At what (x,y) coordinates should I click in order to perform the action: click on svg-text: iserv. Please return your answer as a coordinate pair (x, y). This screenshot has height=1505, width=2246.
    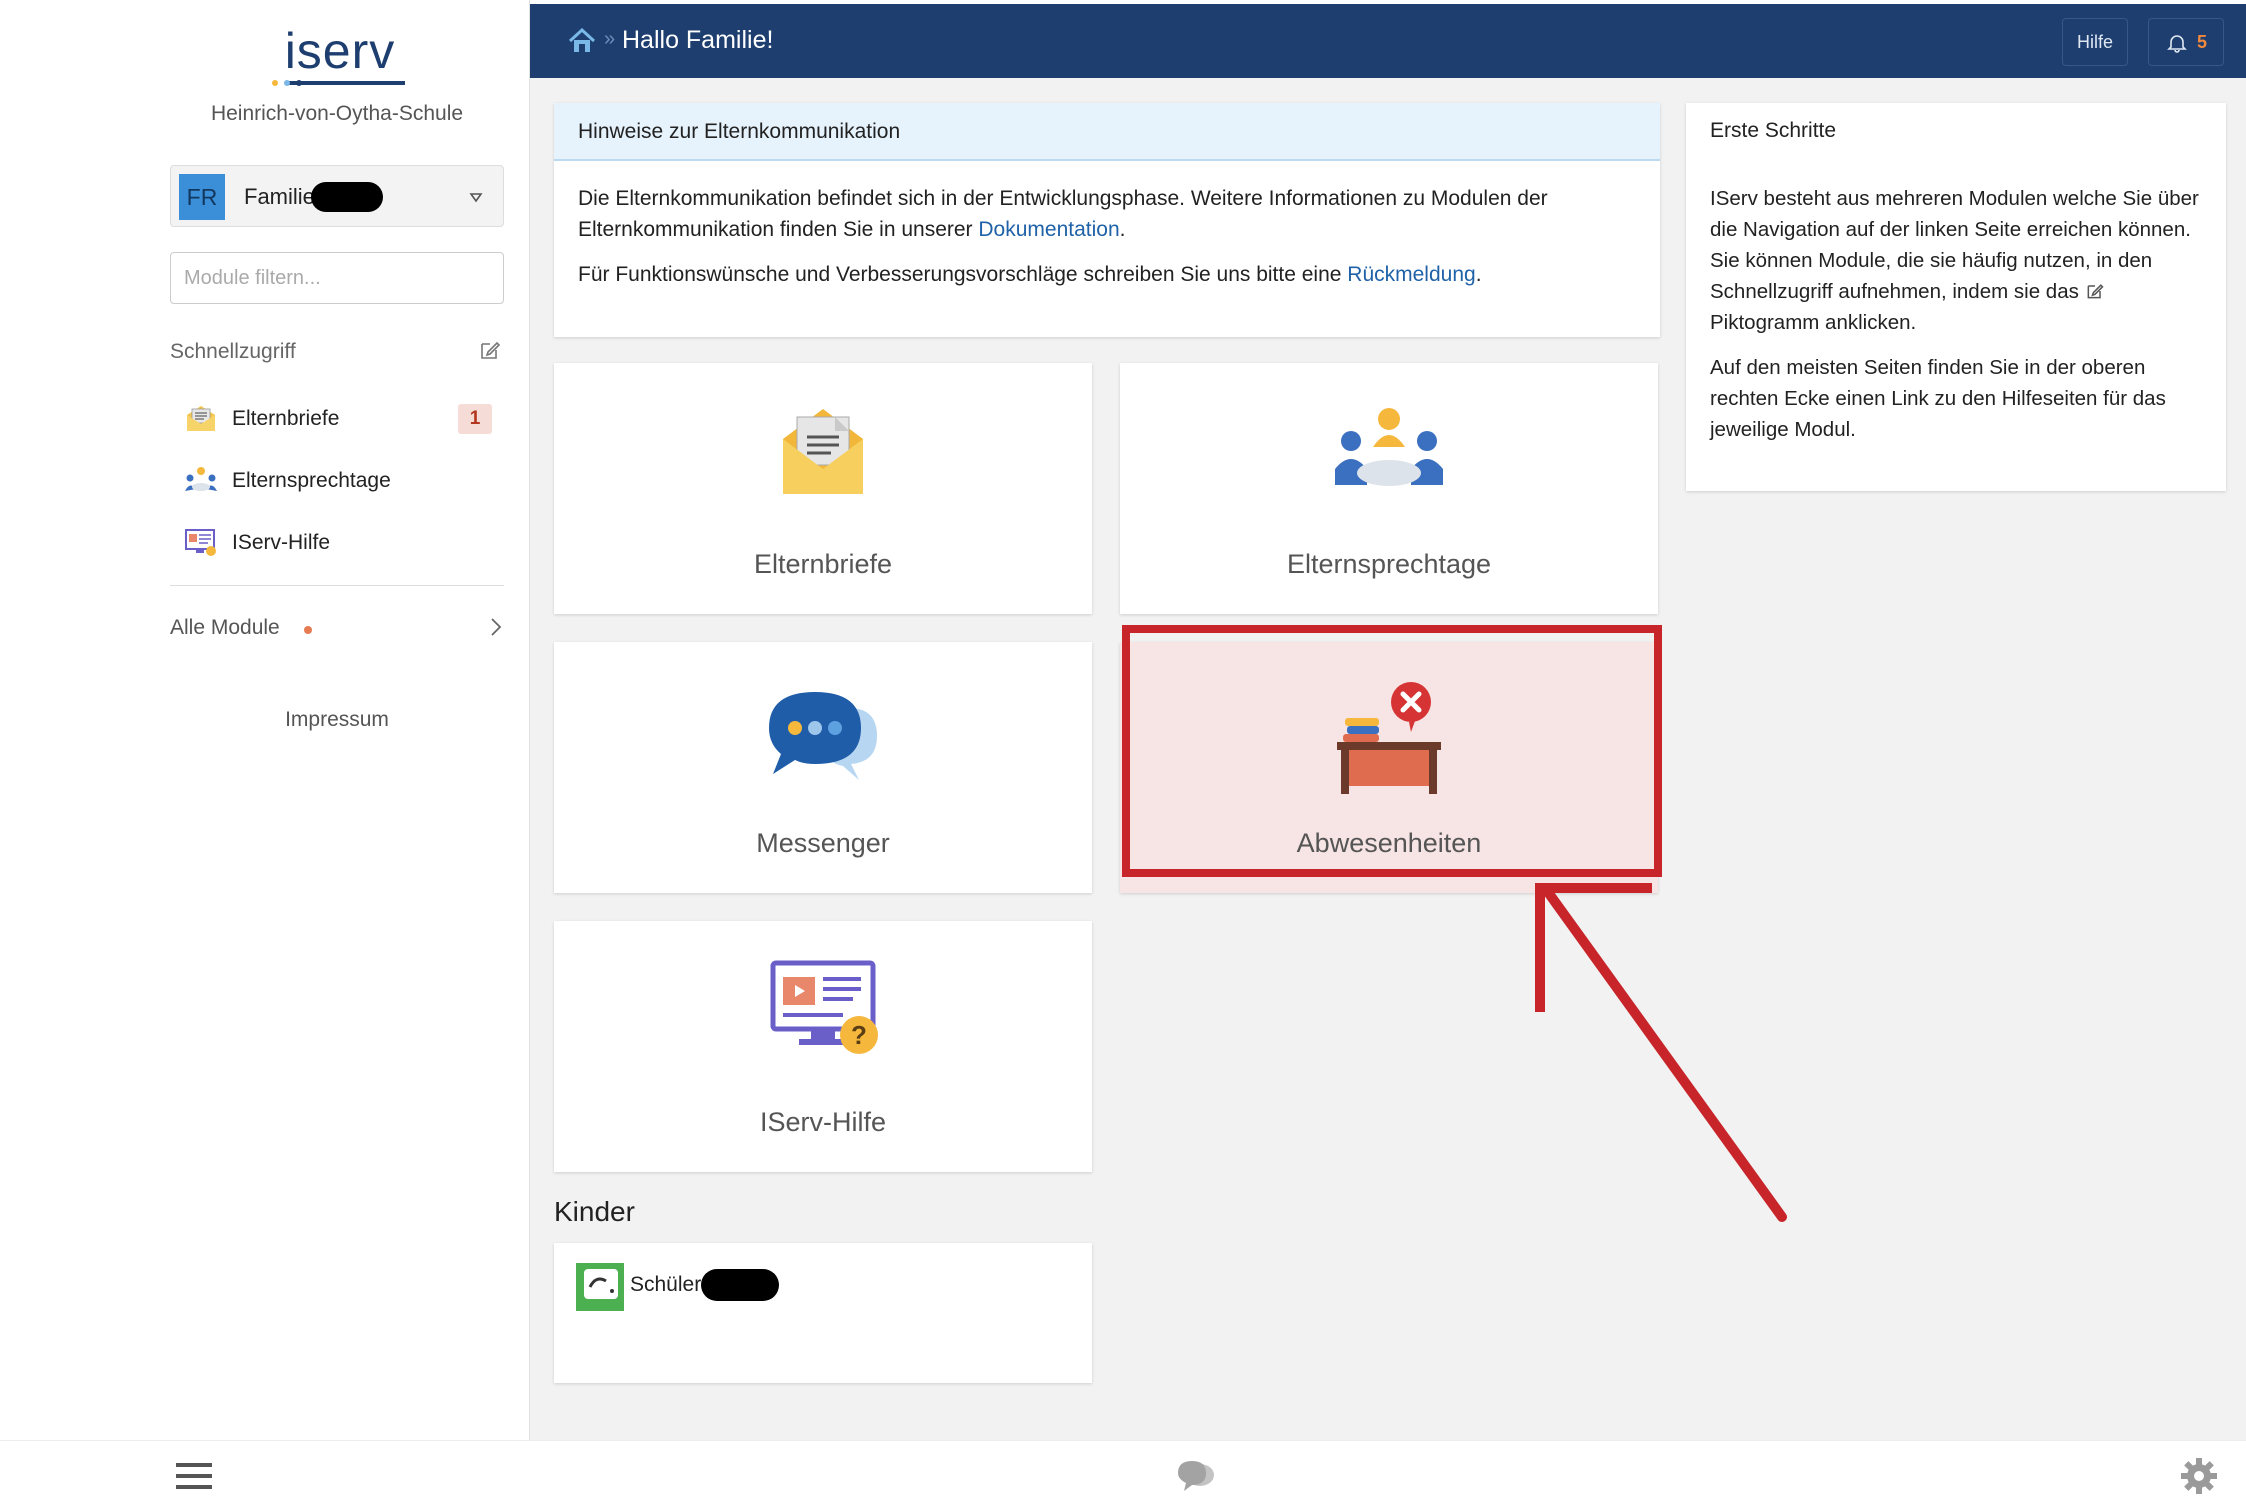
    Looking at the image, I should click on (340, 54).